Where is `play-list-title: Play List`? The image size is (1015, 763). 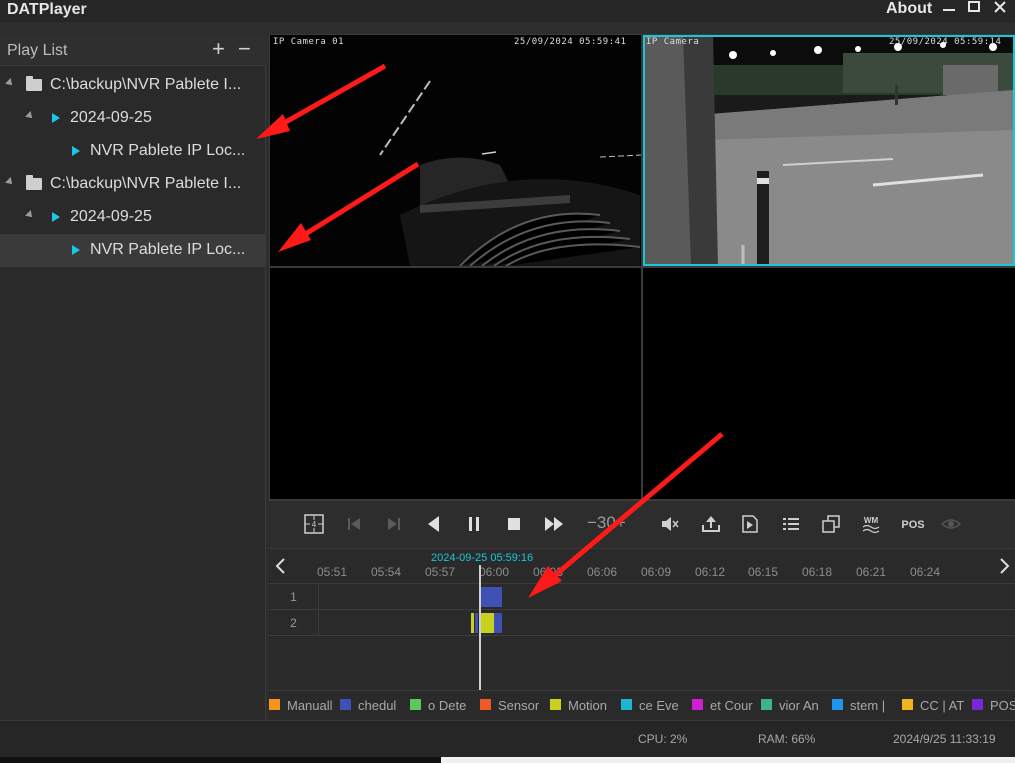 play-list-title: Play List is located at coordinates (37, 50).